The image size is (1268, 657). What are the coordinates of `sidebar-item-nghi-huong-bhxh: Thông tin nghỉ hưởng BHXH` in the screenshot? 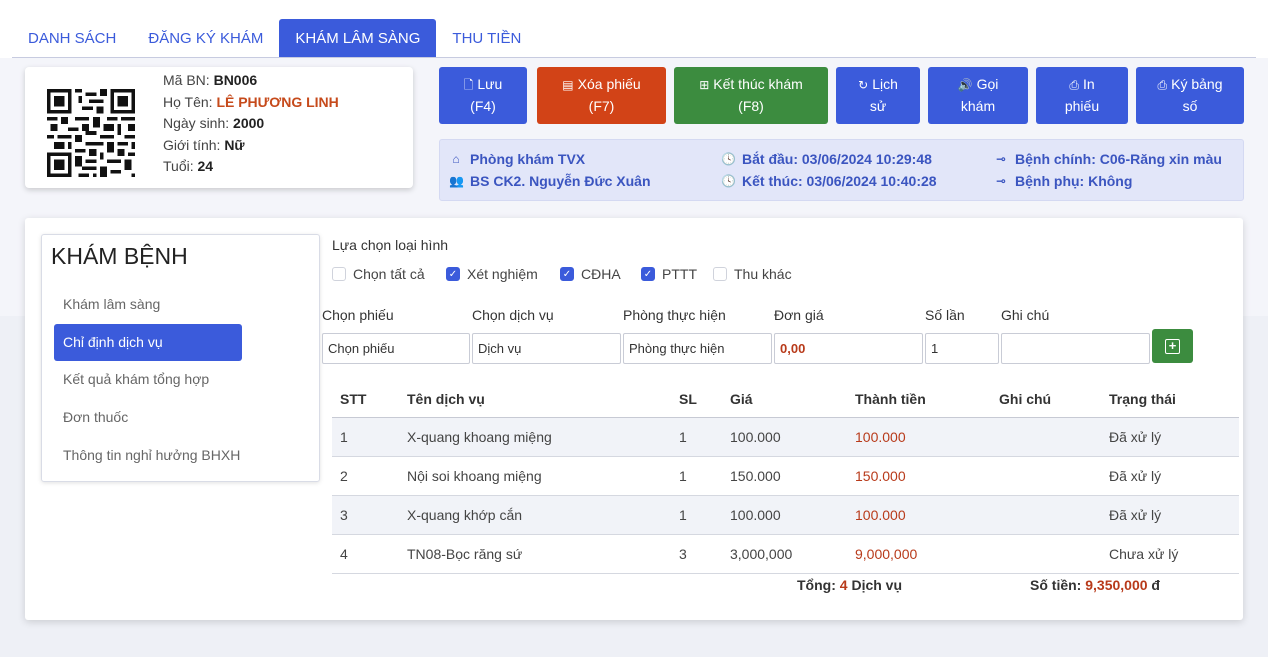 It's located at (148, 455).